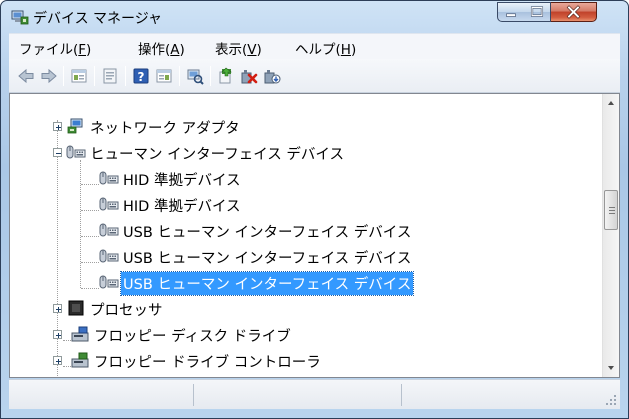  What do you see at coordinates (217, 155) in the screenshot?
I see `tree-item-label: ヒューマン インターフェイス デバイス` at bounding box center [217, 155].